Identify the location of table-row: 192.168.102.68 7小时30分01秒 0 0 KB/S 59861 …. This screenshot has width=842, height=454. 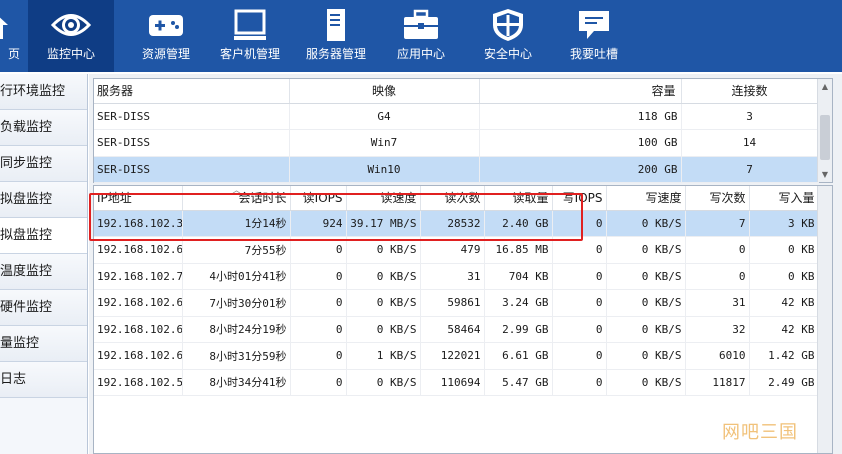
(456, 303).